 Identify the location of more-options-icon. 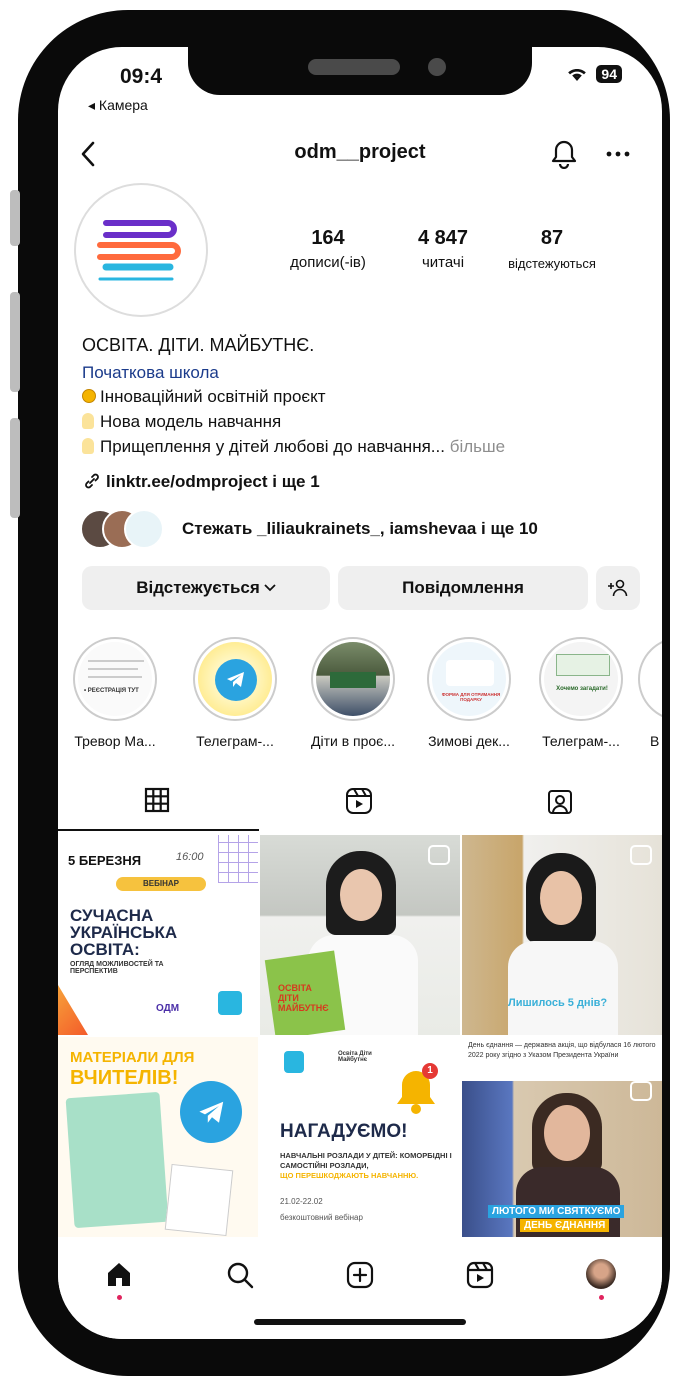
(618, 154).